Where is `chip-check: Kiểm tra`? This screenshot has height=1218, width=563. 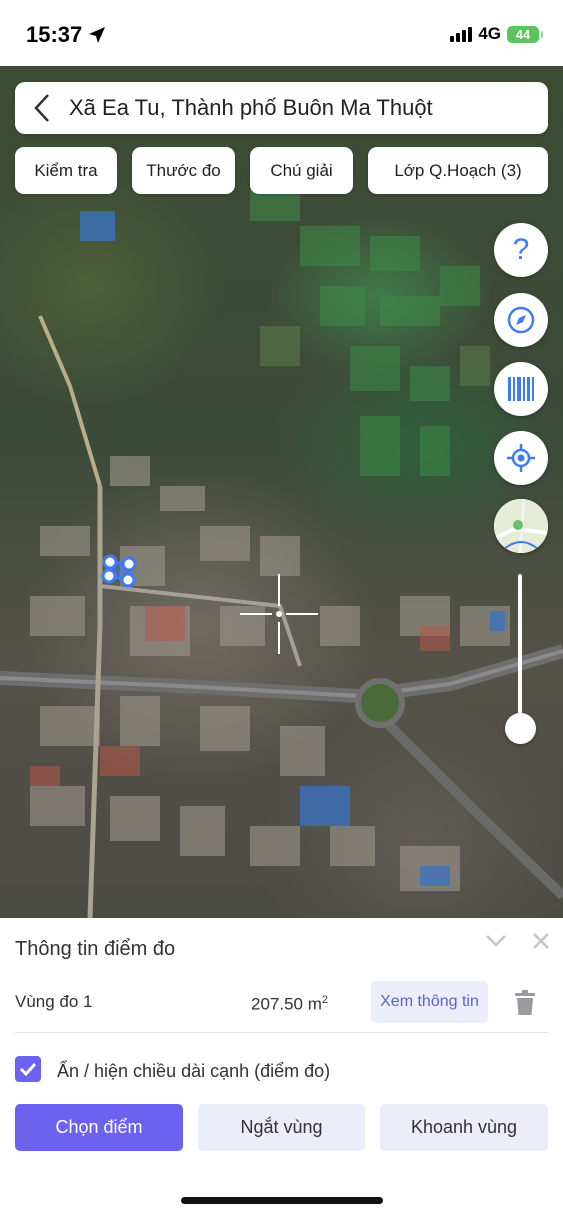 chip-check: Kiểm tra is located at coordinates (66, 170).